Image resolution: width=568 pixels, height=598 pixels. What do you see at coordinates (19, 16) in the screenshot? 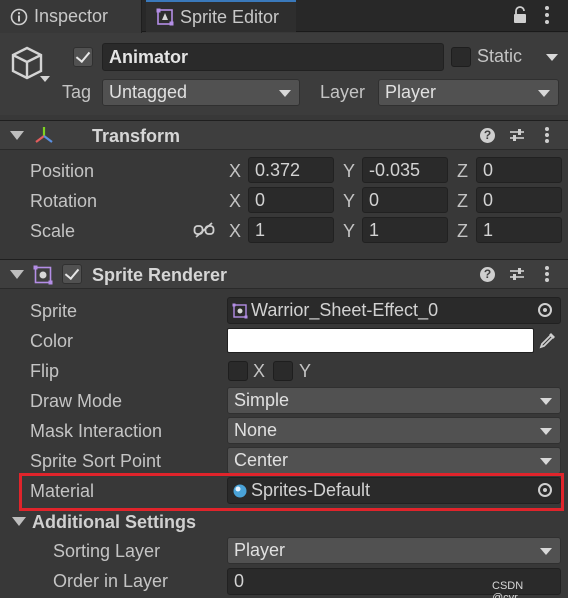
I see `info-icon` at bounding box center [19, 16].